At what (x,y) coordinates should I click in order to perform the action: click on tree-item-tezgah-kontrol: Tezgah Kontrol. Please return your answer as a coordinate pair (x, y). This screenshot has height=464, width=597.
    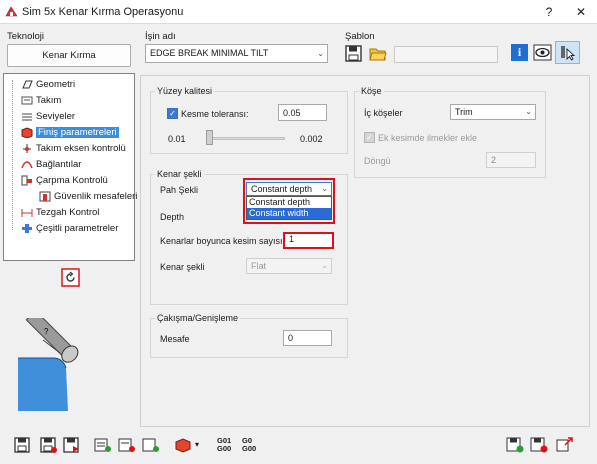
    Looking at the image, I should click on (60, 213).